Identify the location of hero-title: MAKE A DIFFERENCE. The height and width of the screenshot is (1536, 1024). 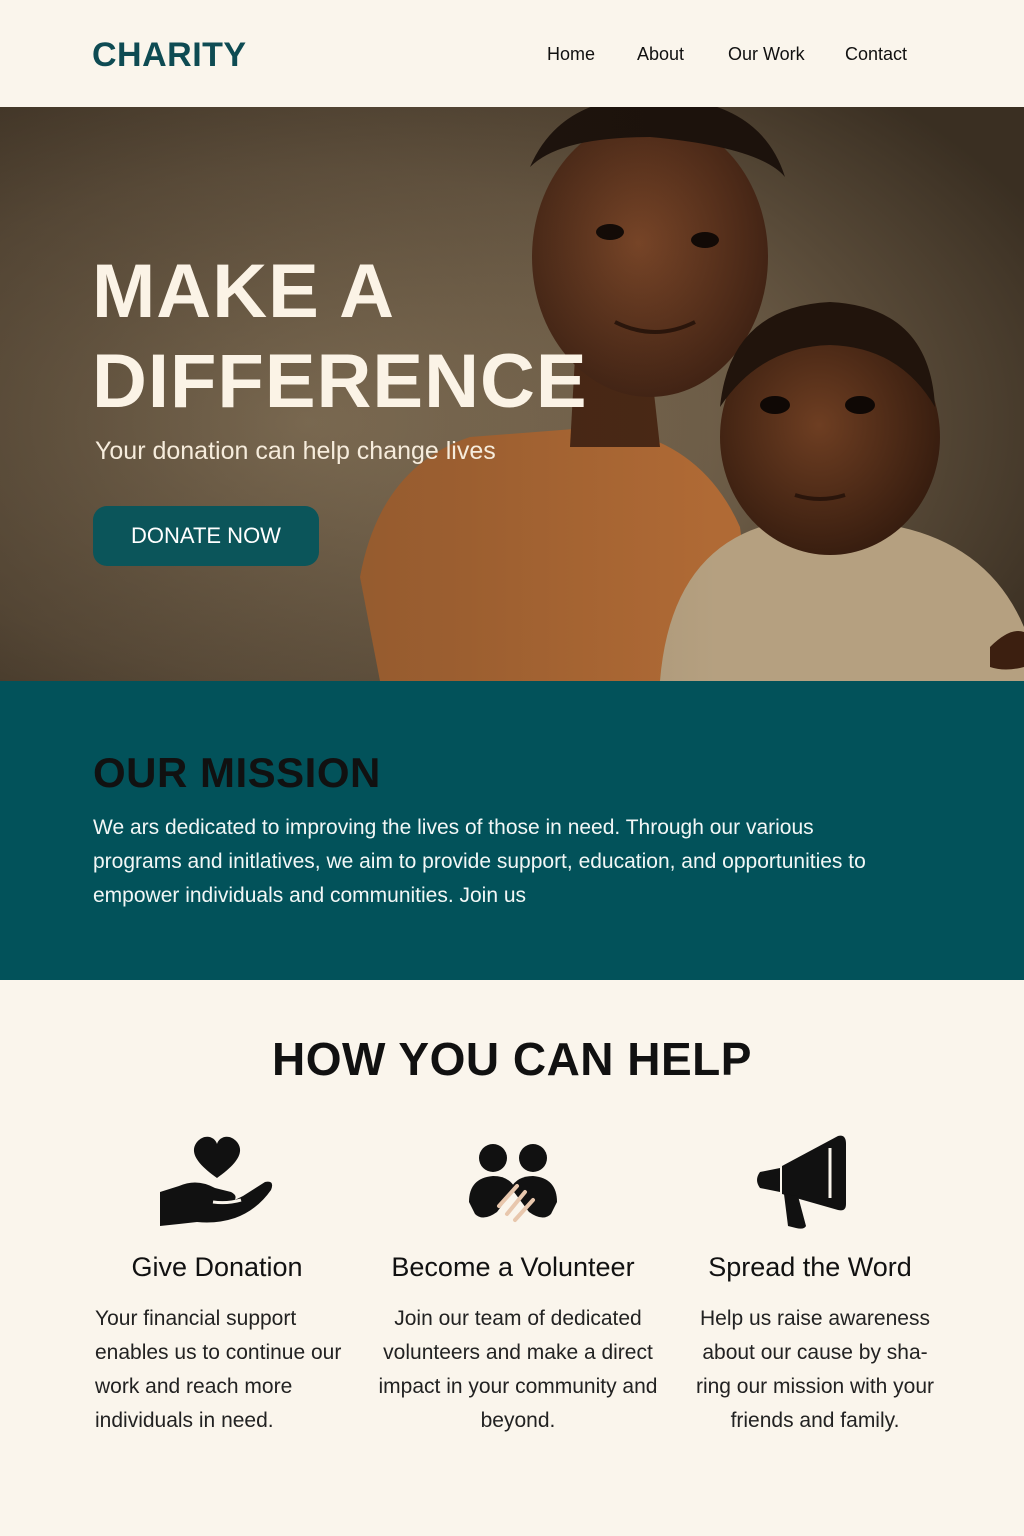
(340, 337).